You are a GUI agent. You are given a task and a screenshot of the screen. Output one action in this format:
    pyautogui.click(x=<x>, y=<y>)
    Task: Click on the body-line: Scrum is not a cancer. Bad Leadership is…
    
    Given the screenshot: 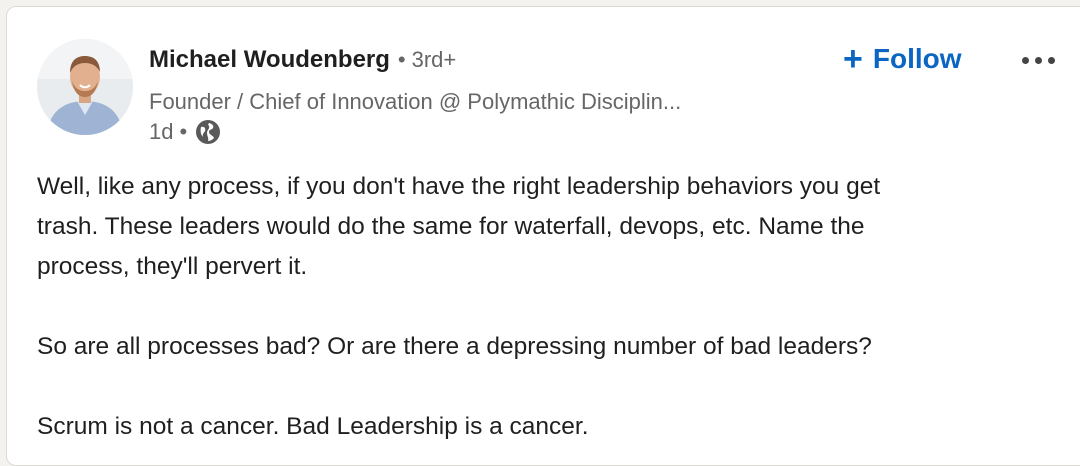 What is the action you would take?
    pyautogui.click(x=313, y=426)
    